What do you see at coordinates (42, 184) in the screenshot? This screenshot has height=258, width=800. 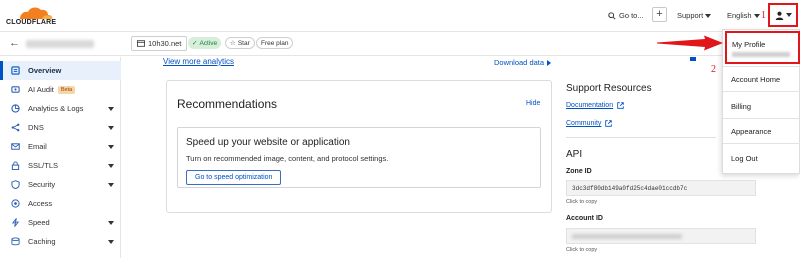 I see `sidebar-item-label: Security` at bounding box center [42, 184].